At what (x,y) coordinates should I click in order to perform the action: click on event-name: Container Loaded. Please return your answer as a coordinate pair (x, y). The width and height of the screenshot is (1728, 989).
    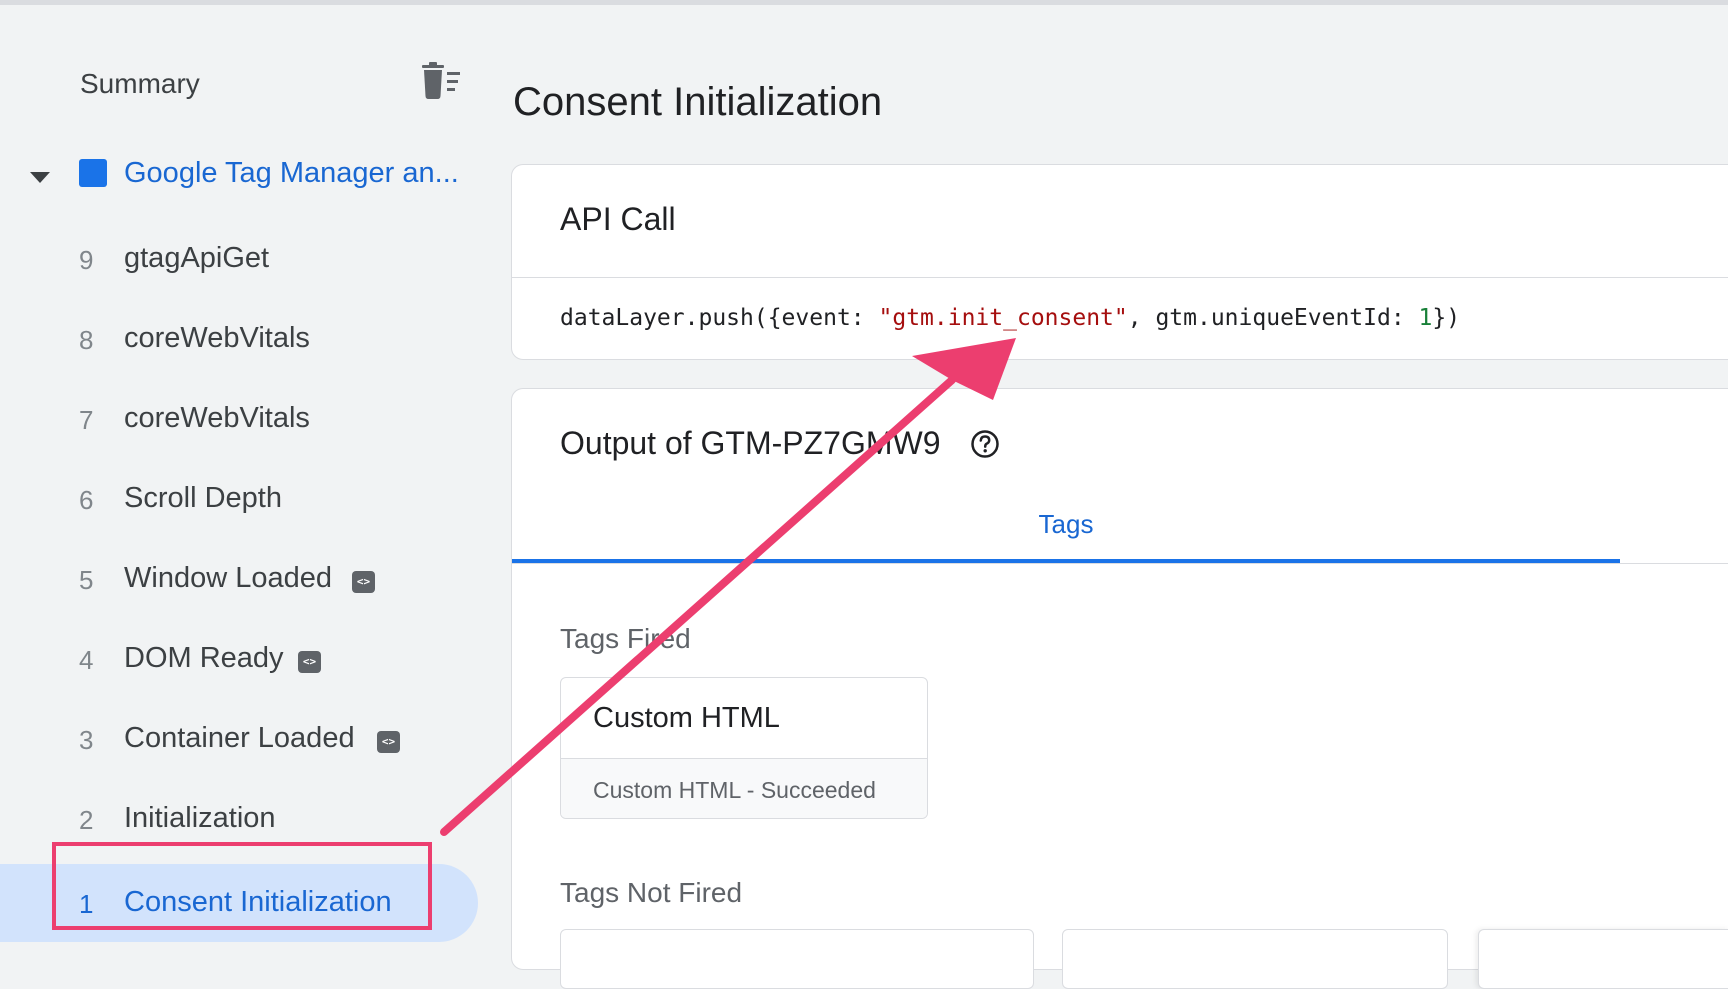
    Looking at the image, I should click on (239, 738).